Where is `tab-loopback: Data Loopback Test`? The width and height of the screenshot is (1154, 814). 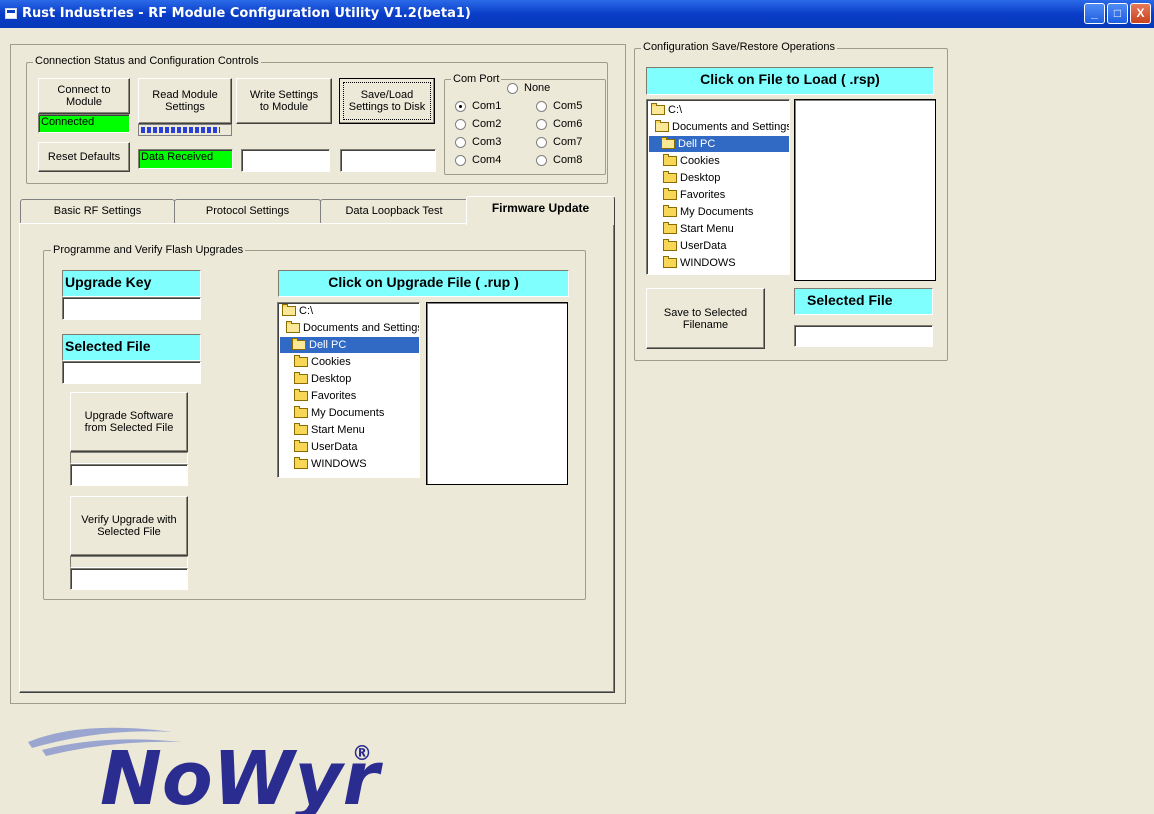 tab-loopback: Data Loopback Test is located at coordinates (394, 211).